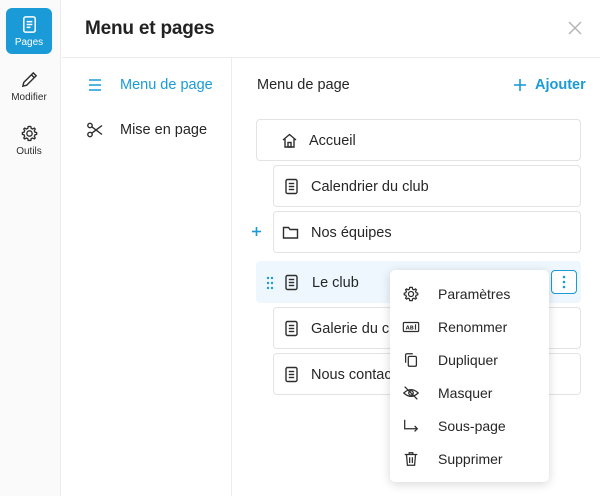  Describe the element at coordinates (30, 248) in the screenshot. I see `left-rail: Pages Modifier Outils` at that location.